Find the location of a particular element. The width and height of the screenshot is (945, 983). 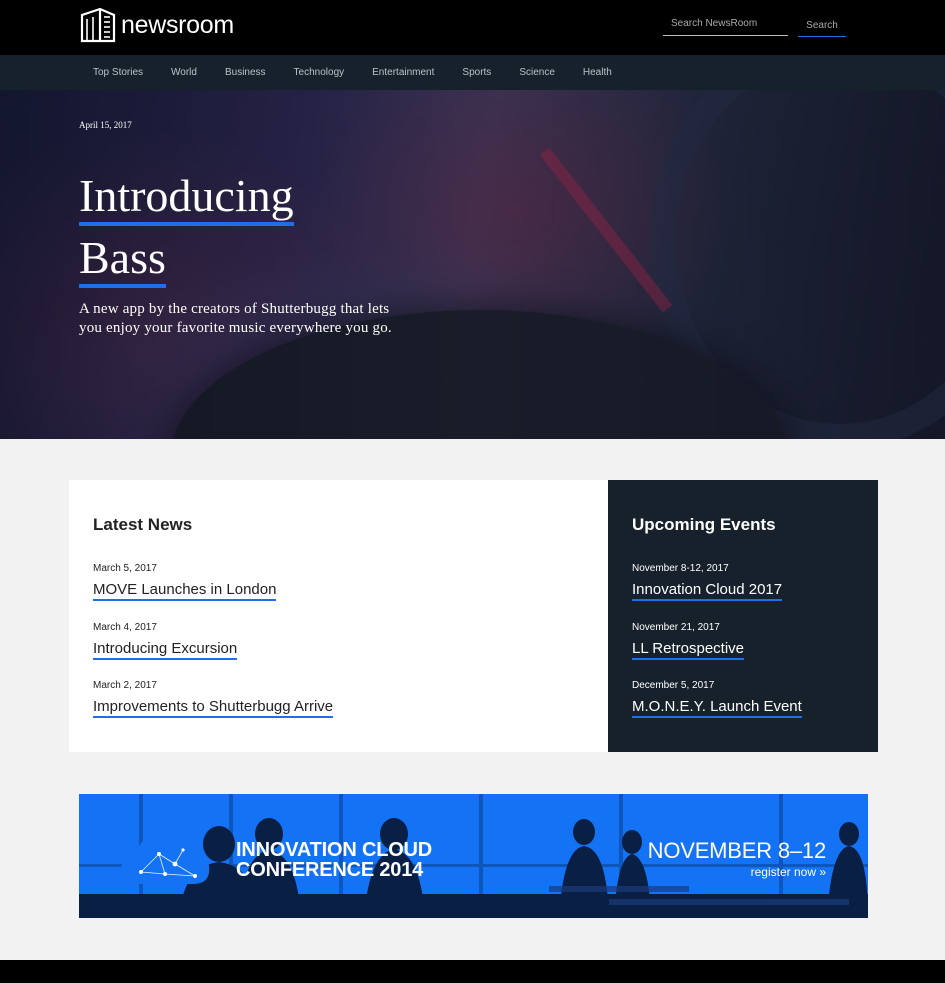

logo-text: newsroom is located at coordinates (177, 24).